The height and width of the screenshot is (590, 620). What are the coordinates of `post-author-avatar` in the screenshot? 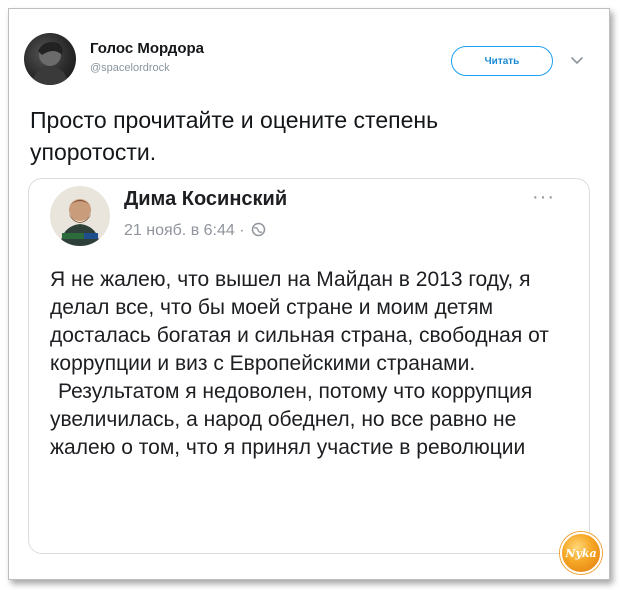 It's located at (80, 216).